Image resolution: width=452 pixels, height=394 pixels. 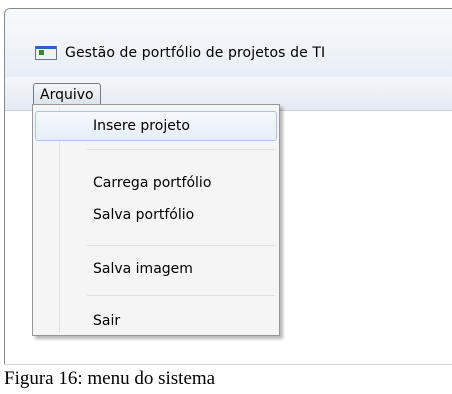 I want to click on application-icon, so click(x=46, y=53).